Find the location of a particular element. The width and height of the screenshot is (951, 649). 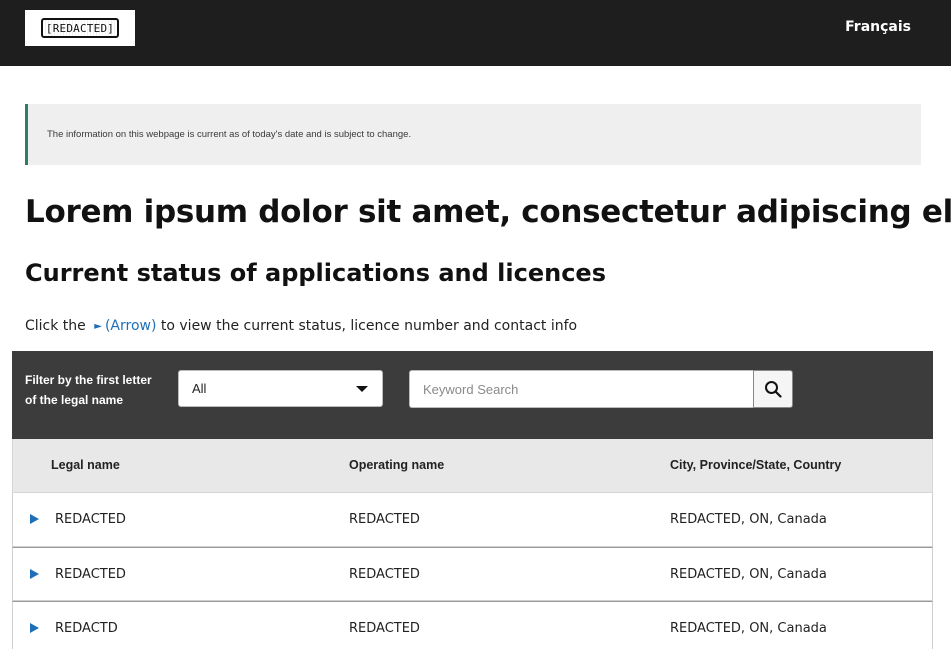

keyword-search-input is located at coordinates (581, 389).